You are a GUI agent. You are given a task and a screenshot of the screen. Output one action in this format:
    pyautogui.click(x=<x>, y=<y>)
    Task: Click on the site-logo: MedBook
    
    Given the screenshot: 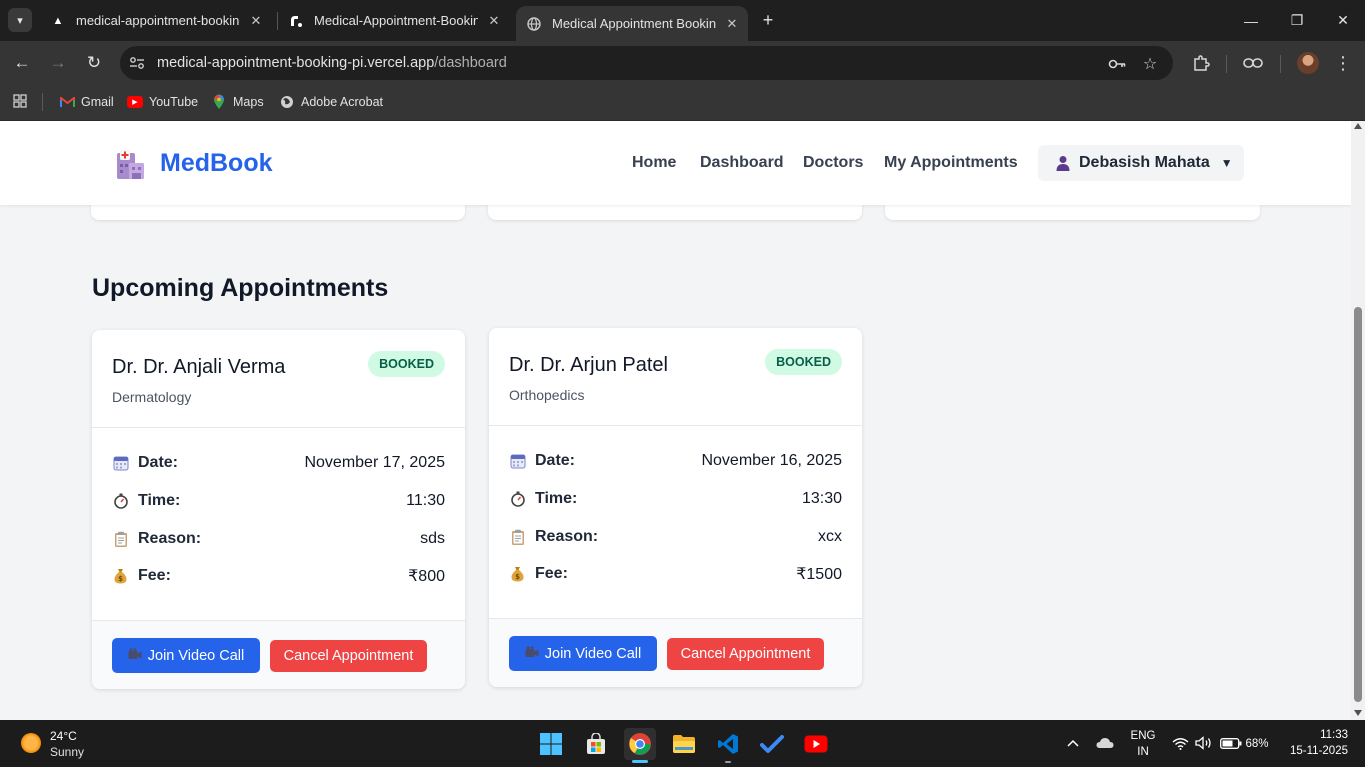 What is the action you would take?
    pyautogui.click(x=216, y=163)
    